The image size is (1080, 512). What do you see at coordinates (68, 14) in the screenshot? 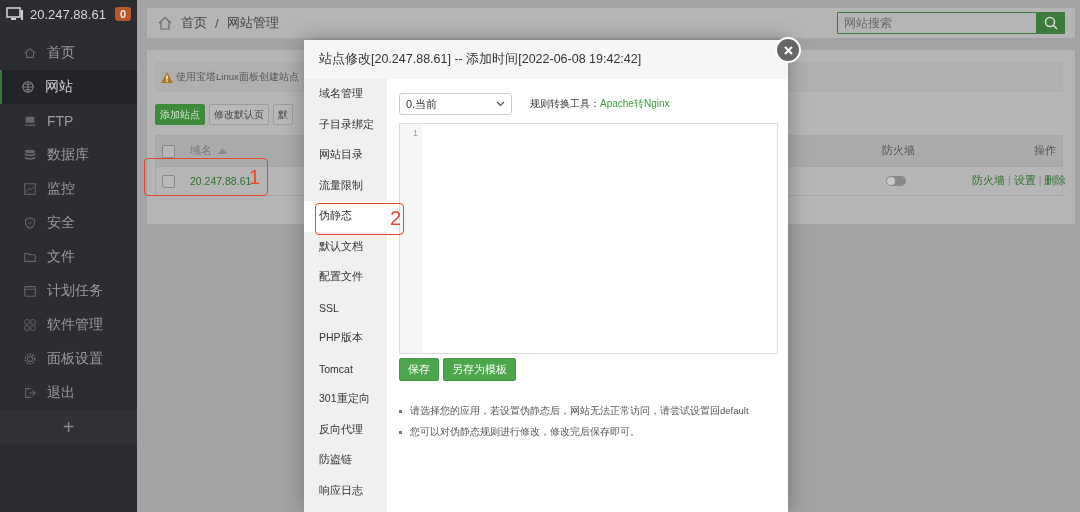
I see `server-ip: 20.247.88.61` at bounding box center [68, 14].